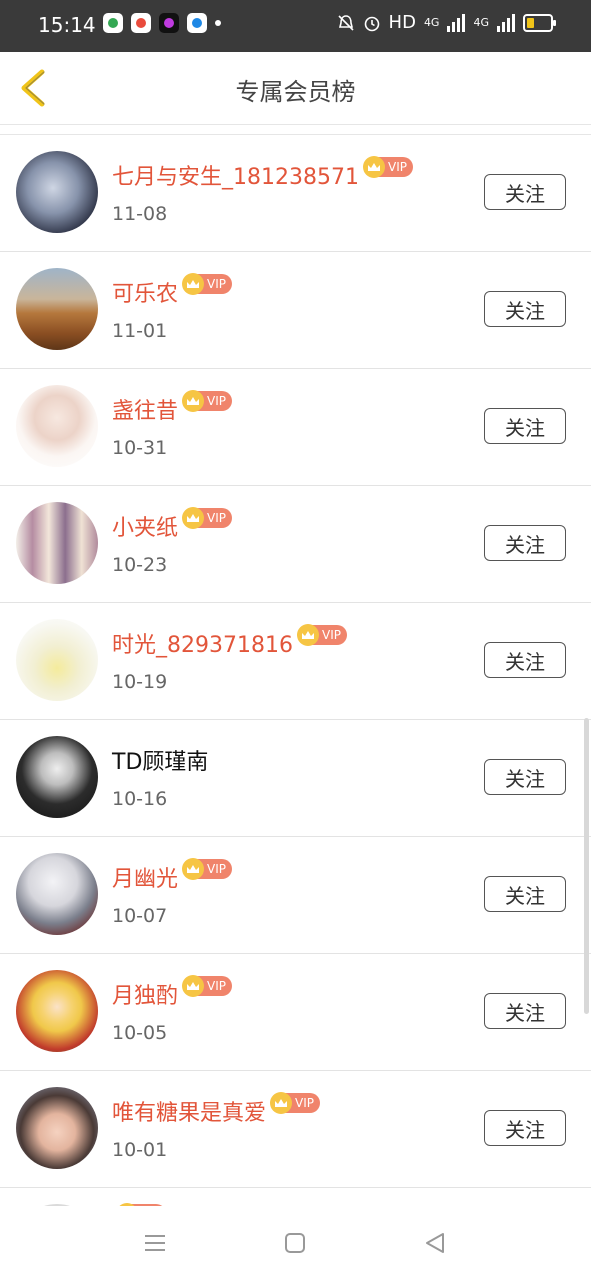  Describe the element at coordinates (145, 526) in the screenshot. I see `member-name: 小夹纸` at that location.